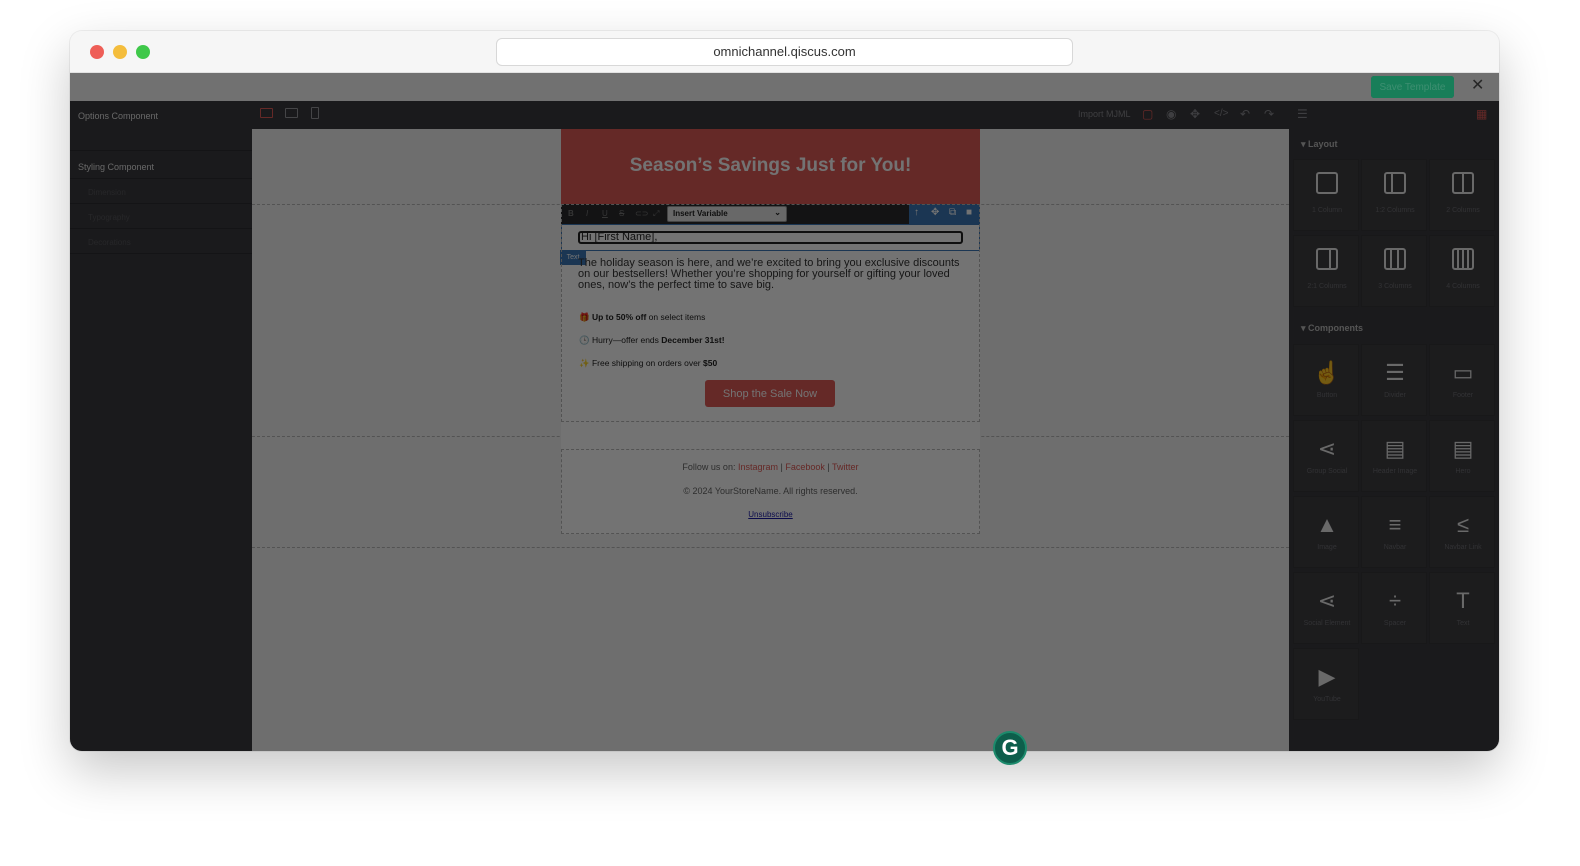  I want to click on canvas-toolbar: Import MJML ▢ ◉ ✥ </> ↶ ↷, so click(770, 115).